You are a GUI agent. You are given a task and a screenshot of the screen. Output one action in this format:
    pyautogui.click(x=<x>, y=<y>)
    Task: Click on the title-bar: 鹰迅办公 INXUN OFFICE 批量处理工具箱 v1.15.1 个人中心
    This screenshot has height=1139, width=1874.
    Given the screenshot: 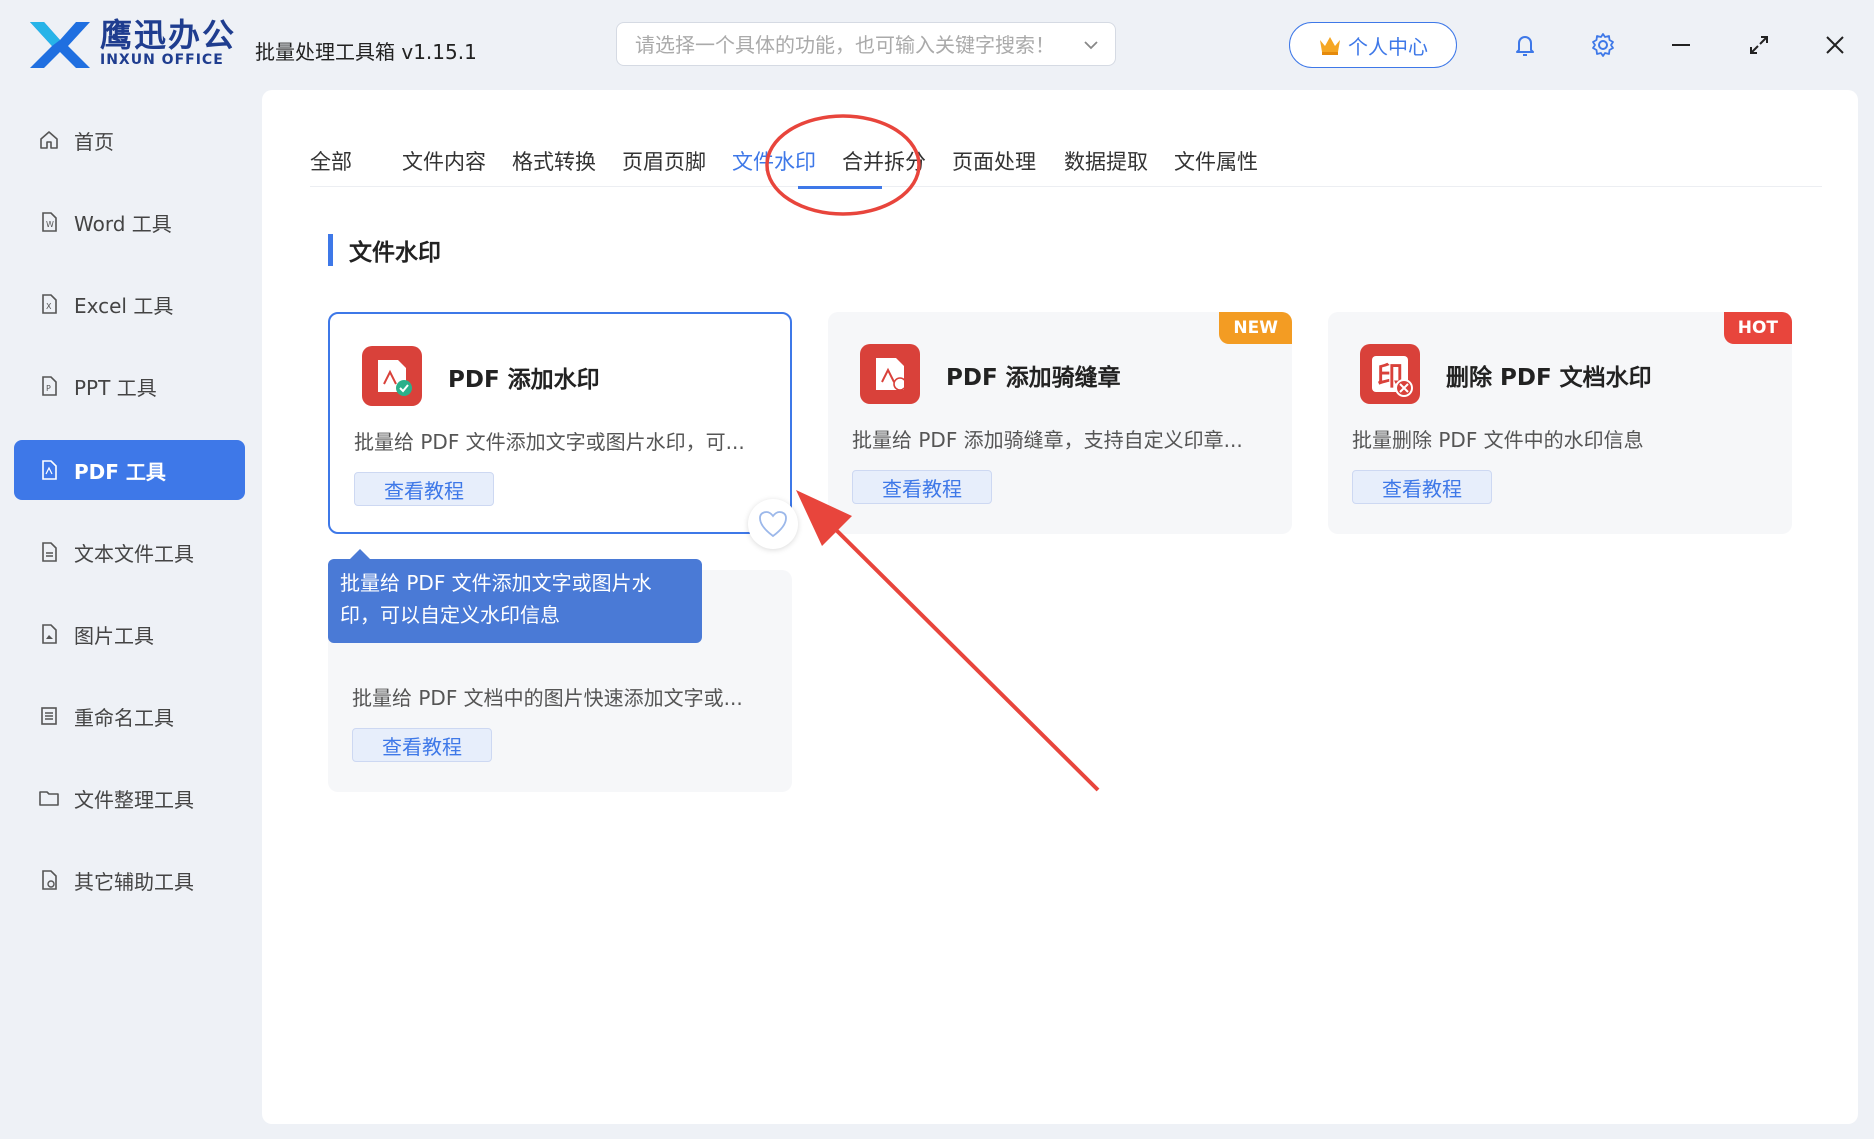 What is the action you would take?
    pyautogui.click(x=937, y=45)
    